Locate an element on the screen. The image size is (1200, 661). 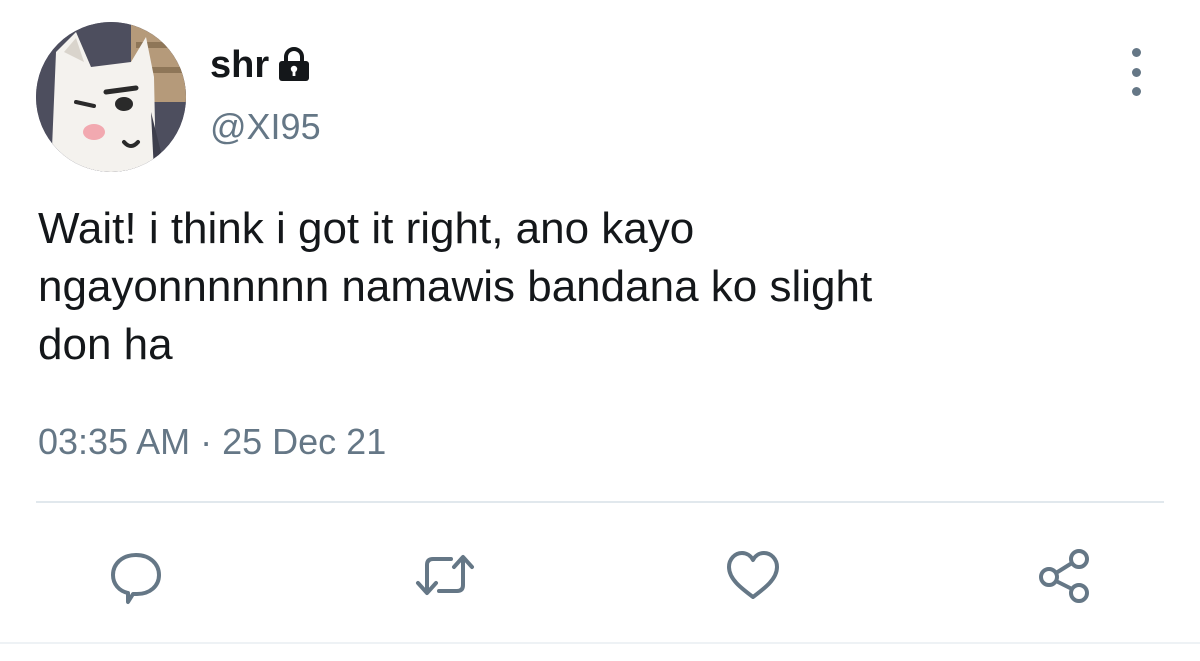
cat-mascot-avatar-icon is located at coordinates (111, 97).